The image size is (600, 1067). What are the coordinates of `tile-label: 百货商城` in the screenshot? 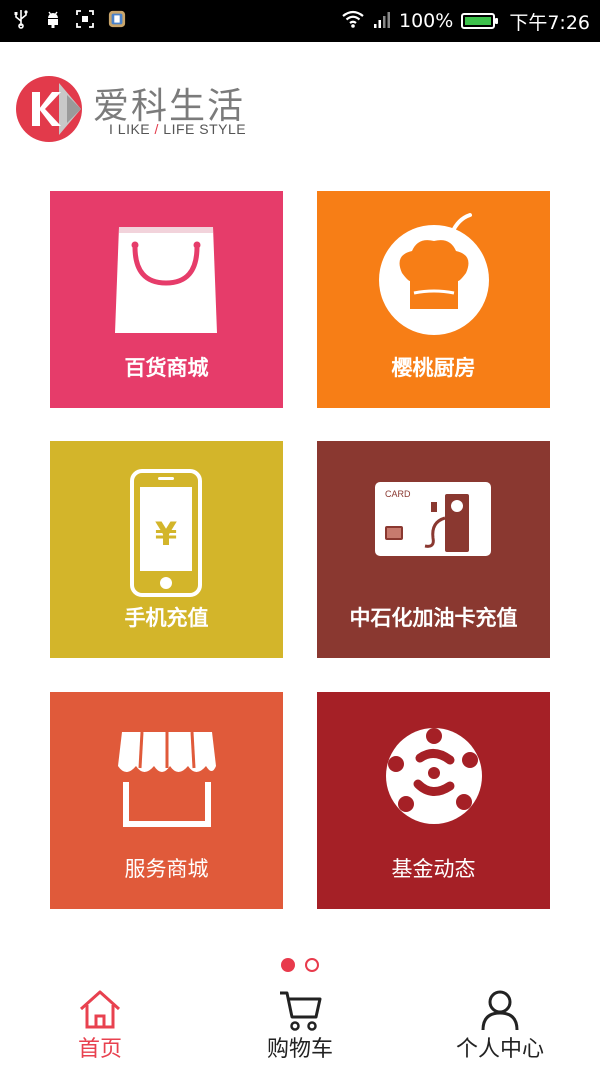 It's located at (166, 368).